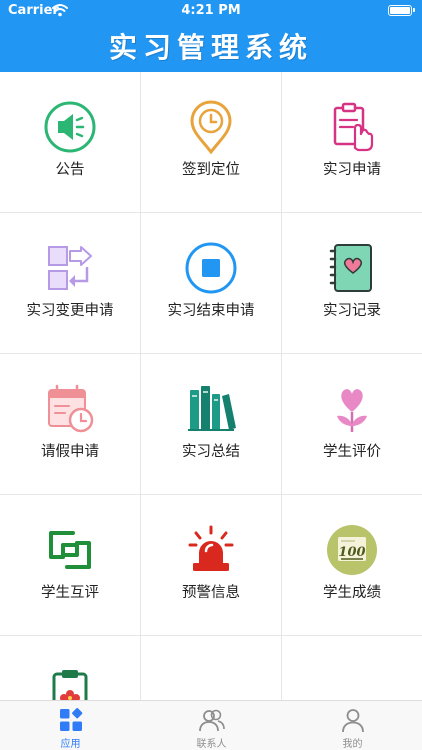 This screenshot has height=750, width=422. What do you see at coordinates (211, 127) in the screenshot?
I see `location-clock-icon` at bounding box center [211, 127].